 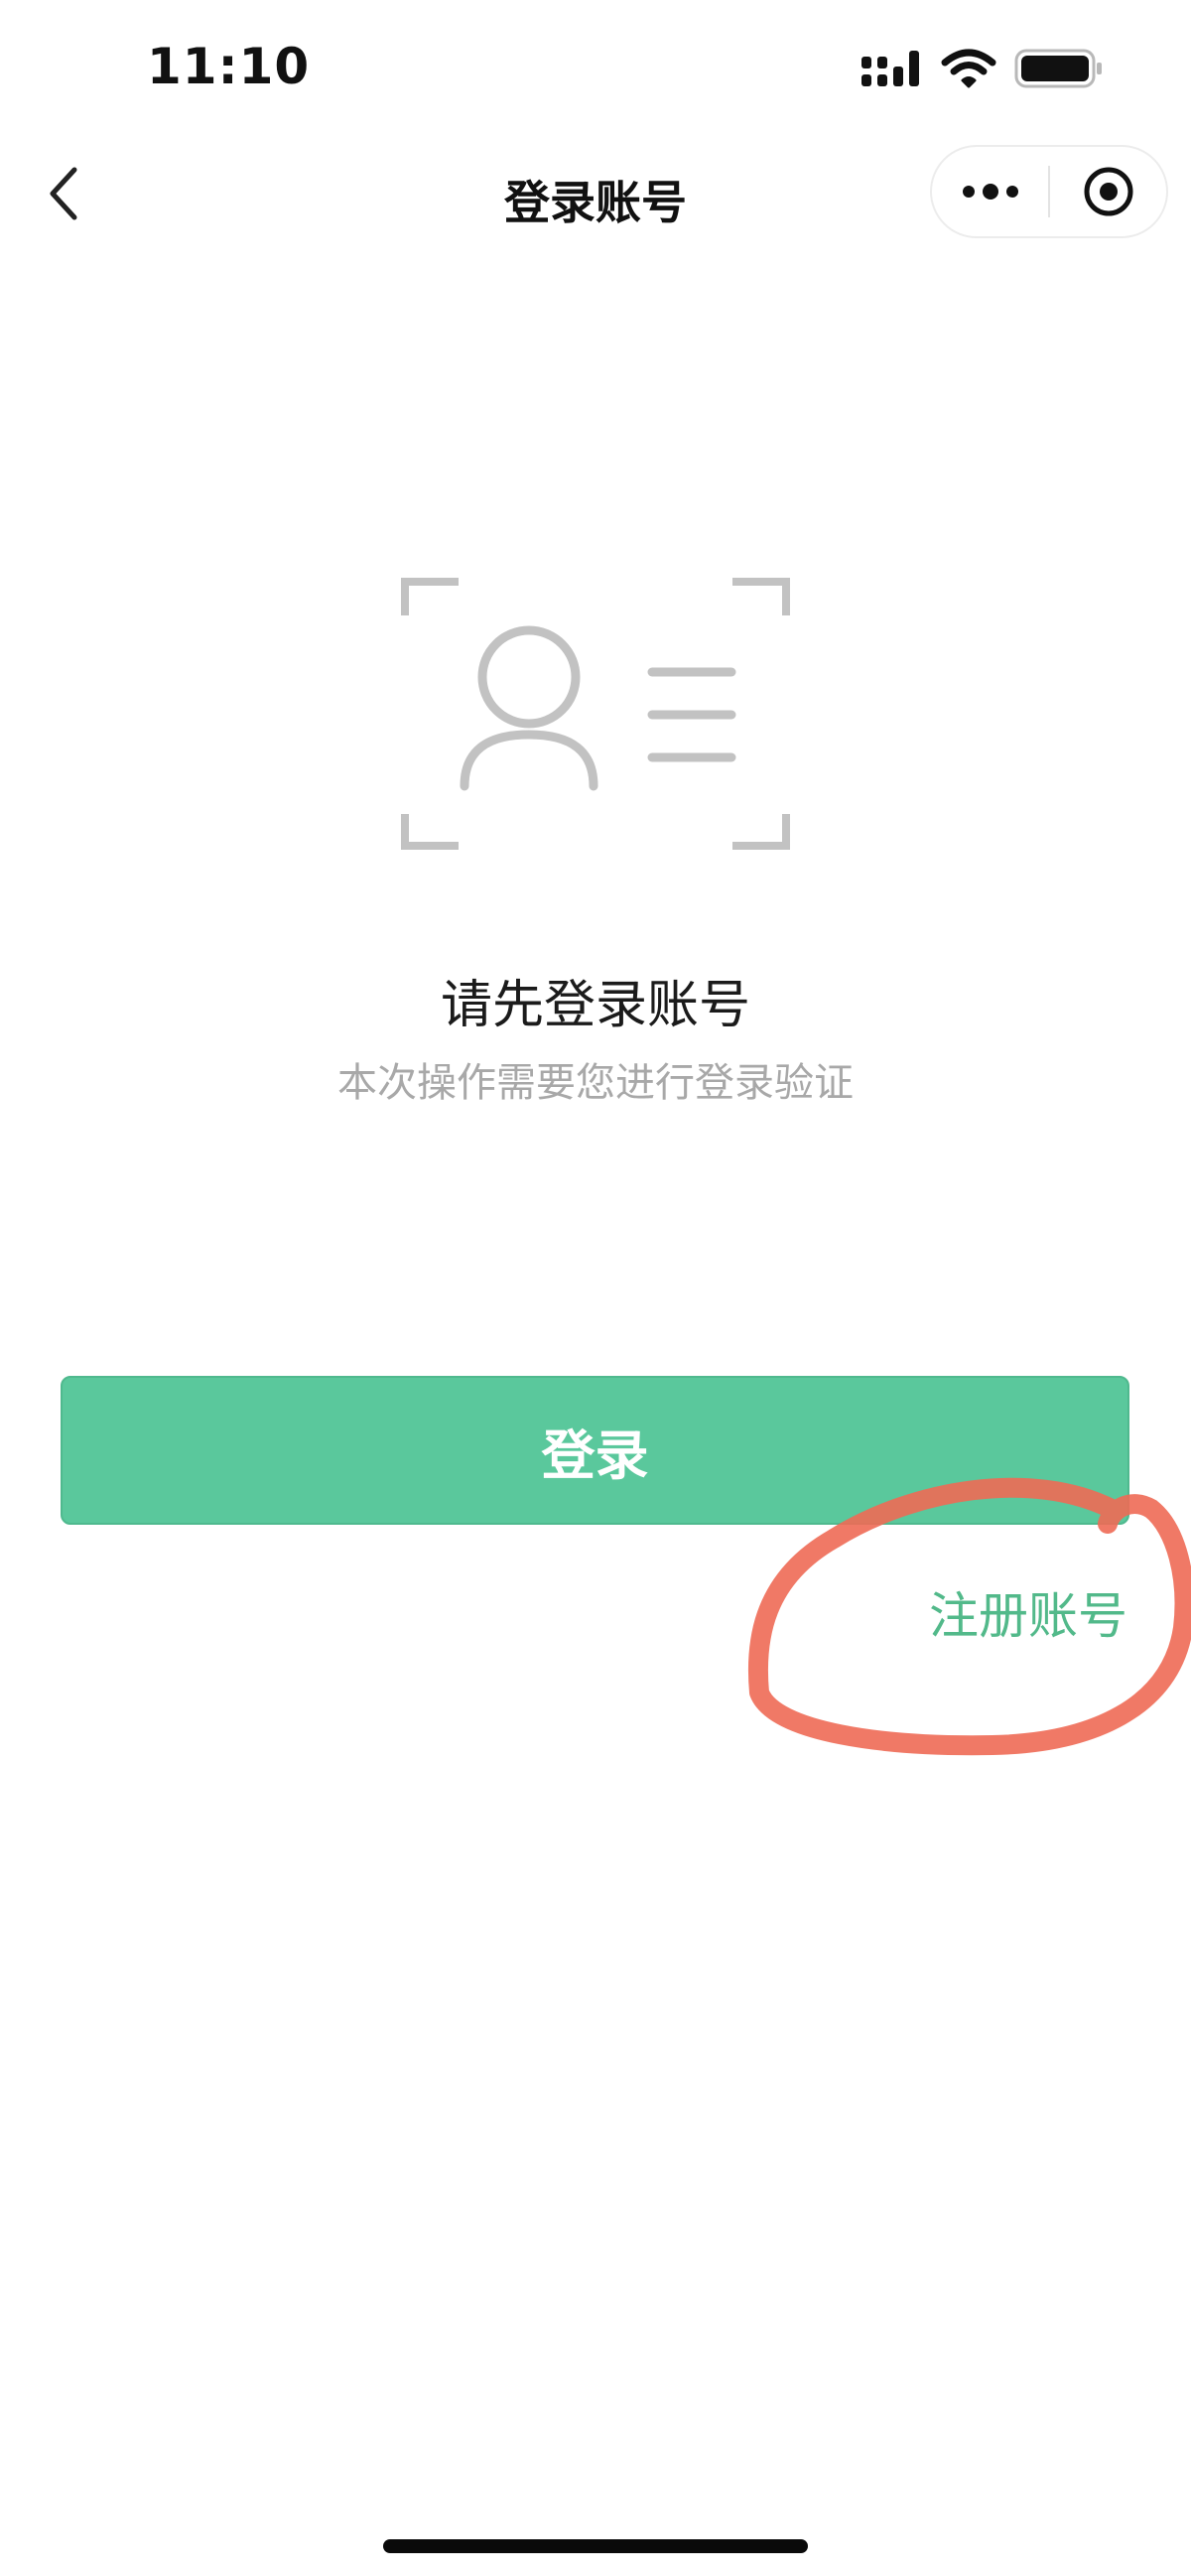 I want to click on login-button: 登录, so click(x=595, y=1450).